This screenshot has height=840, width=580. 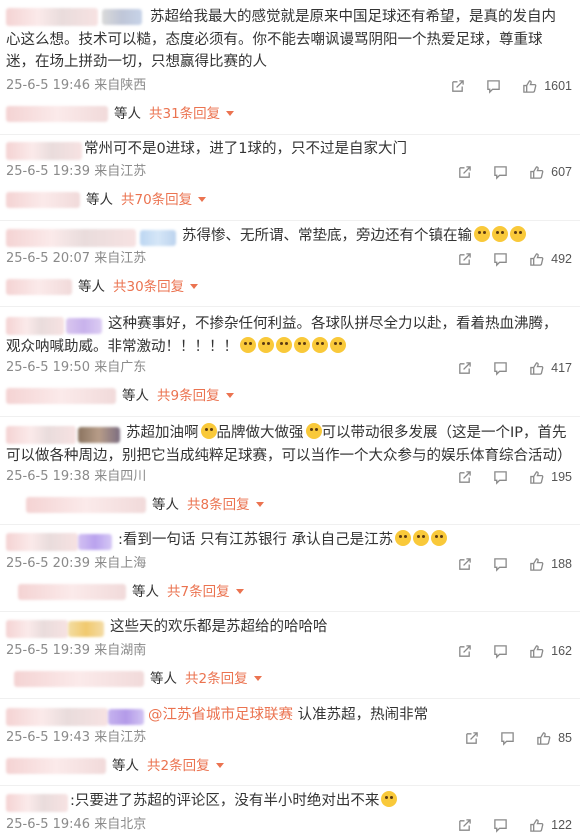 What do you see at coordinates (76, 367) in the screenshot?
I see `comment-meta: 25-6-5 19:50 来自广东` at bounding box center [76, 367].